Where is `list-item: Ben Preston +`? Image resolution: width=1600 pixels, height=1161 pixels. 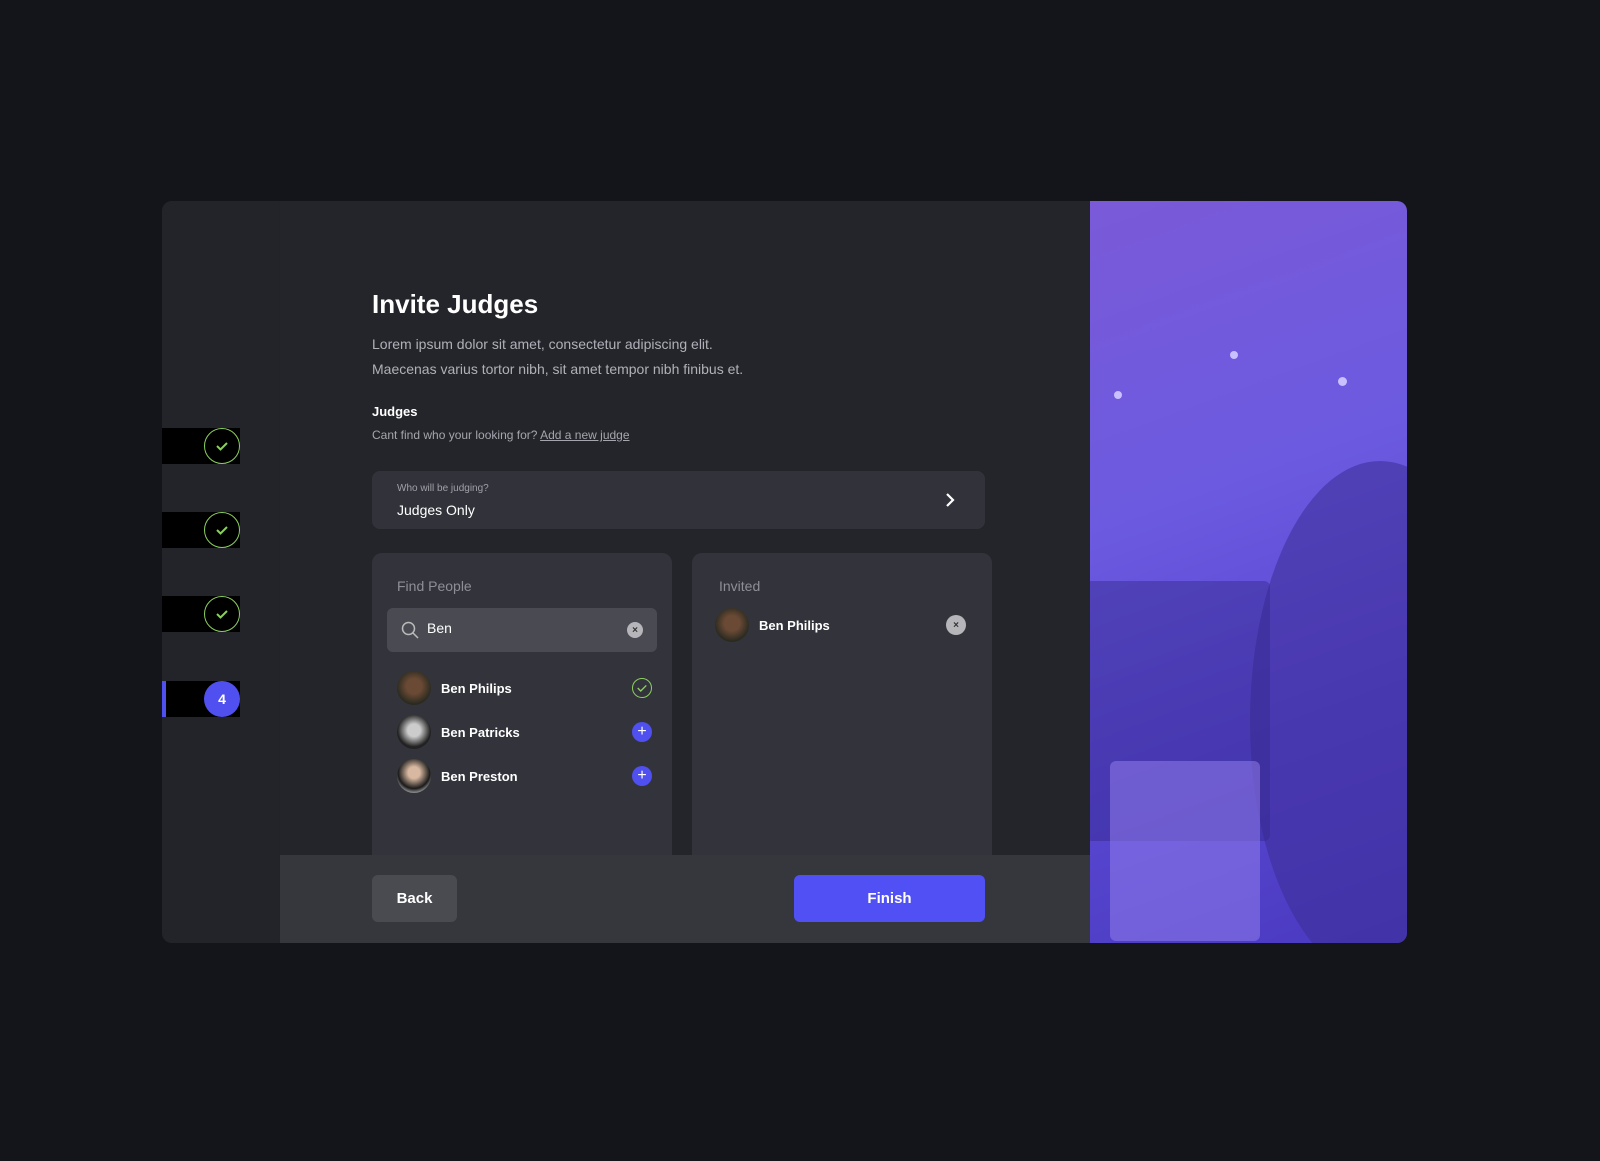 list-item: Ben Preston + is located at coordinates (524, 776).